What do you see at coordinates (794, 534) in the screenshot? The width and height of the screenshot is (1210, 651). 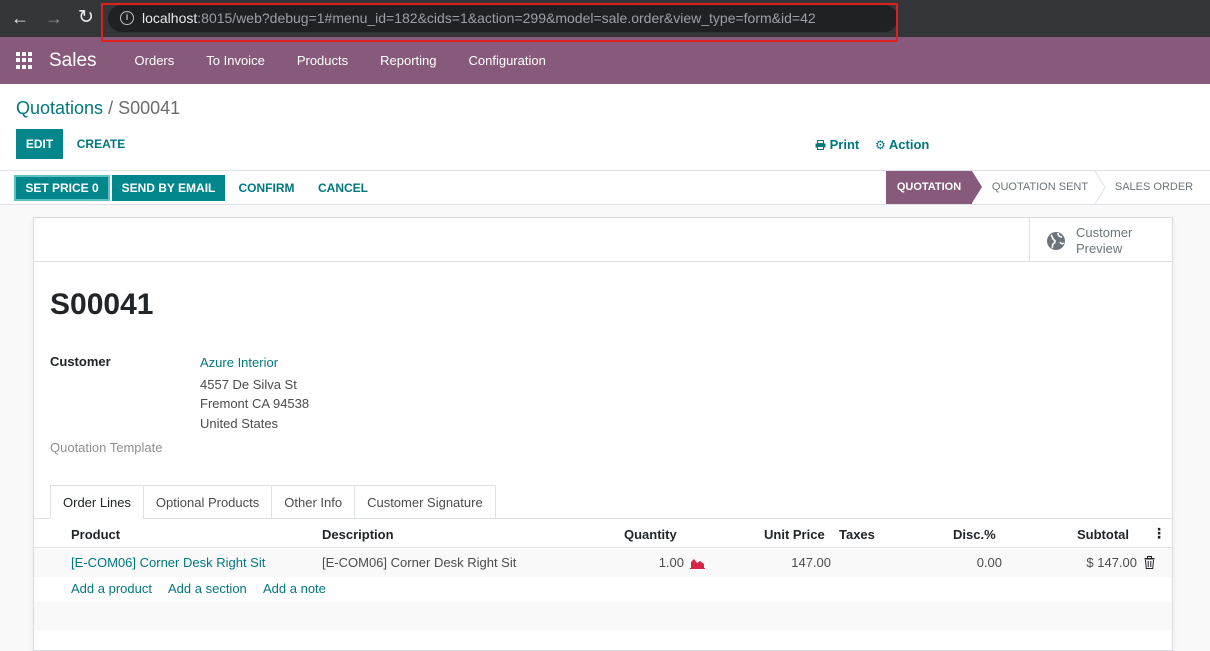 I see `col-unit-price: Unit Price` at bounding box center [794, 534].